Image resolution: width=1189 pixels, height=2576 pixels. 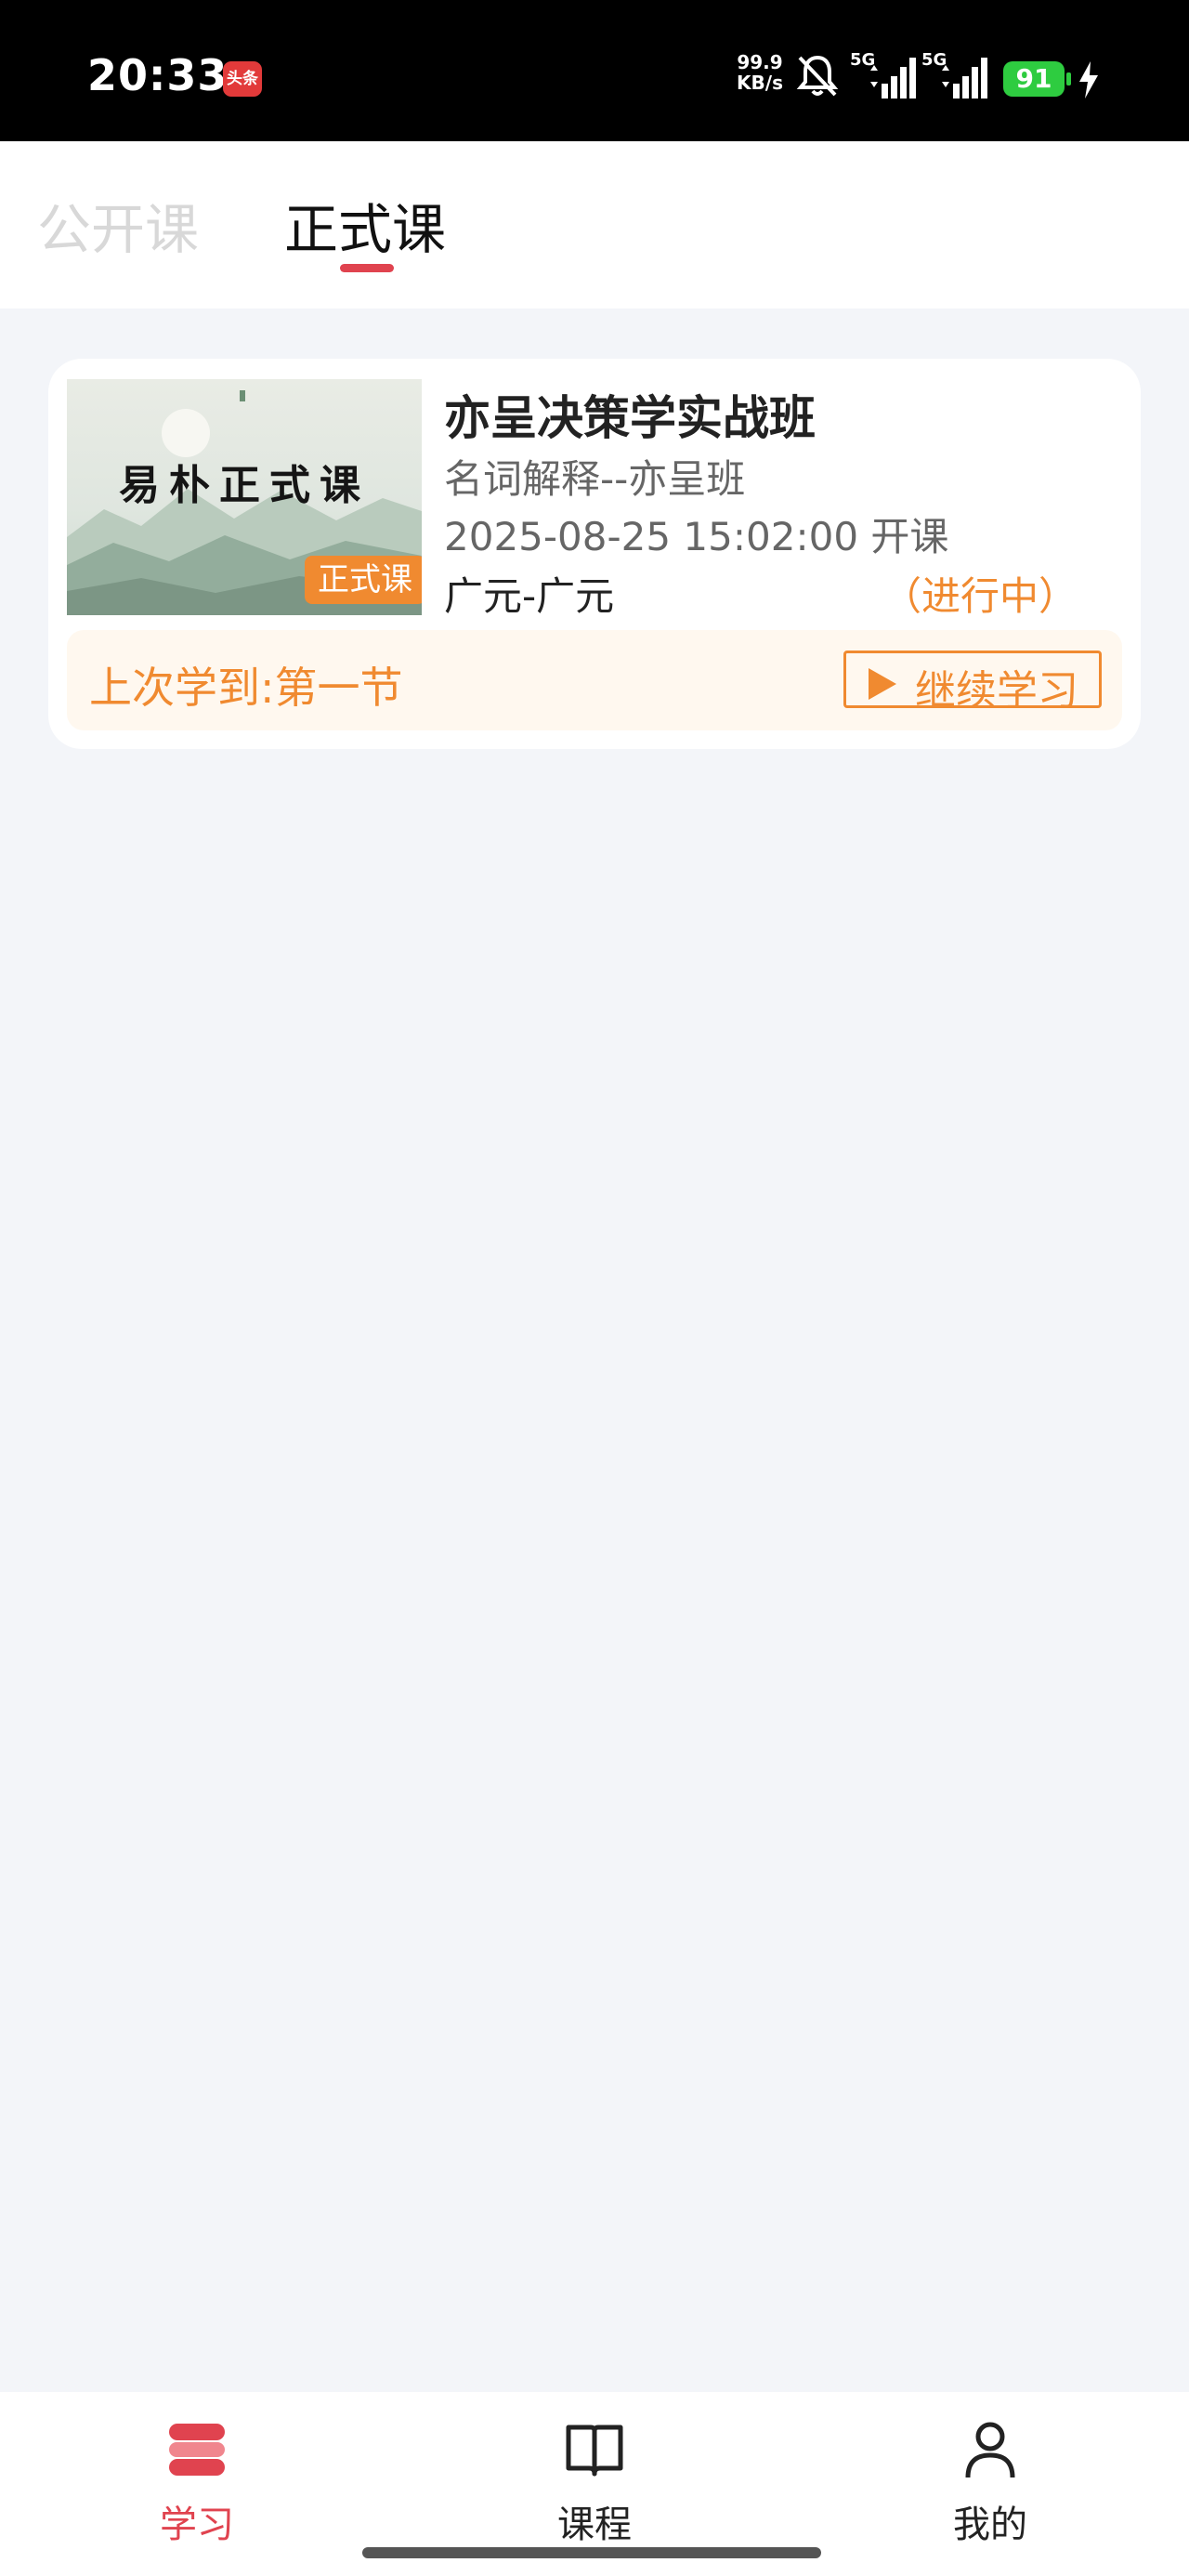 I want to click on continue-learning-button: 继续学习, so click(x=972, y=683).